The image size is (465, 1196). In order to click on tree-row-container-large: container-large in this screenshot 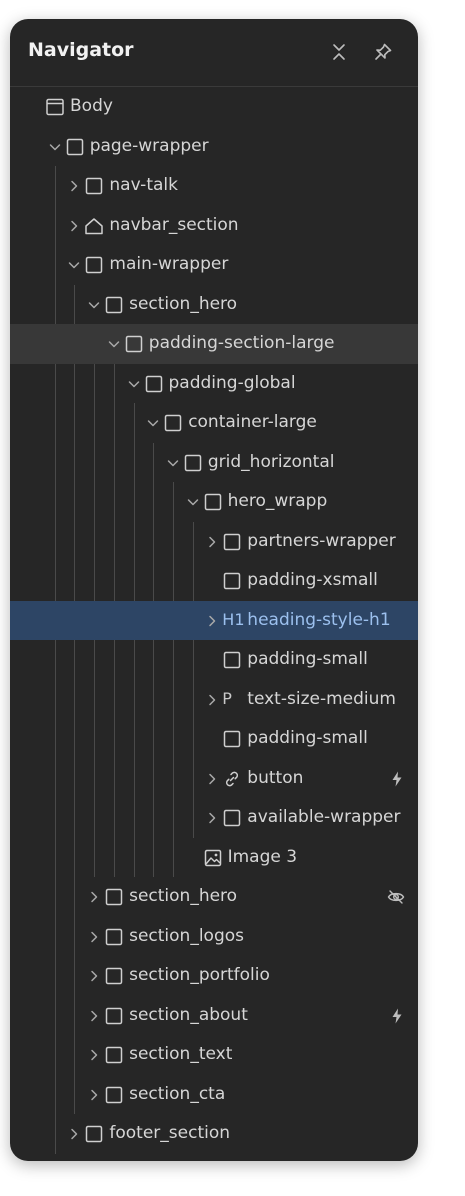, I will do `click(214, 423)`.